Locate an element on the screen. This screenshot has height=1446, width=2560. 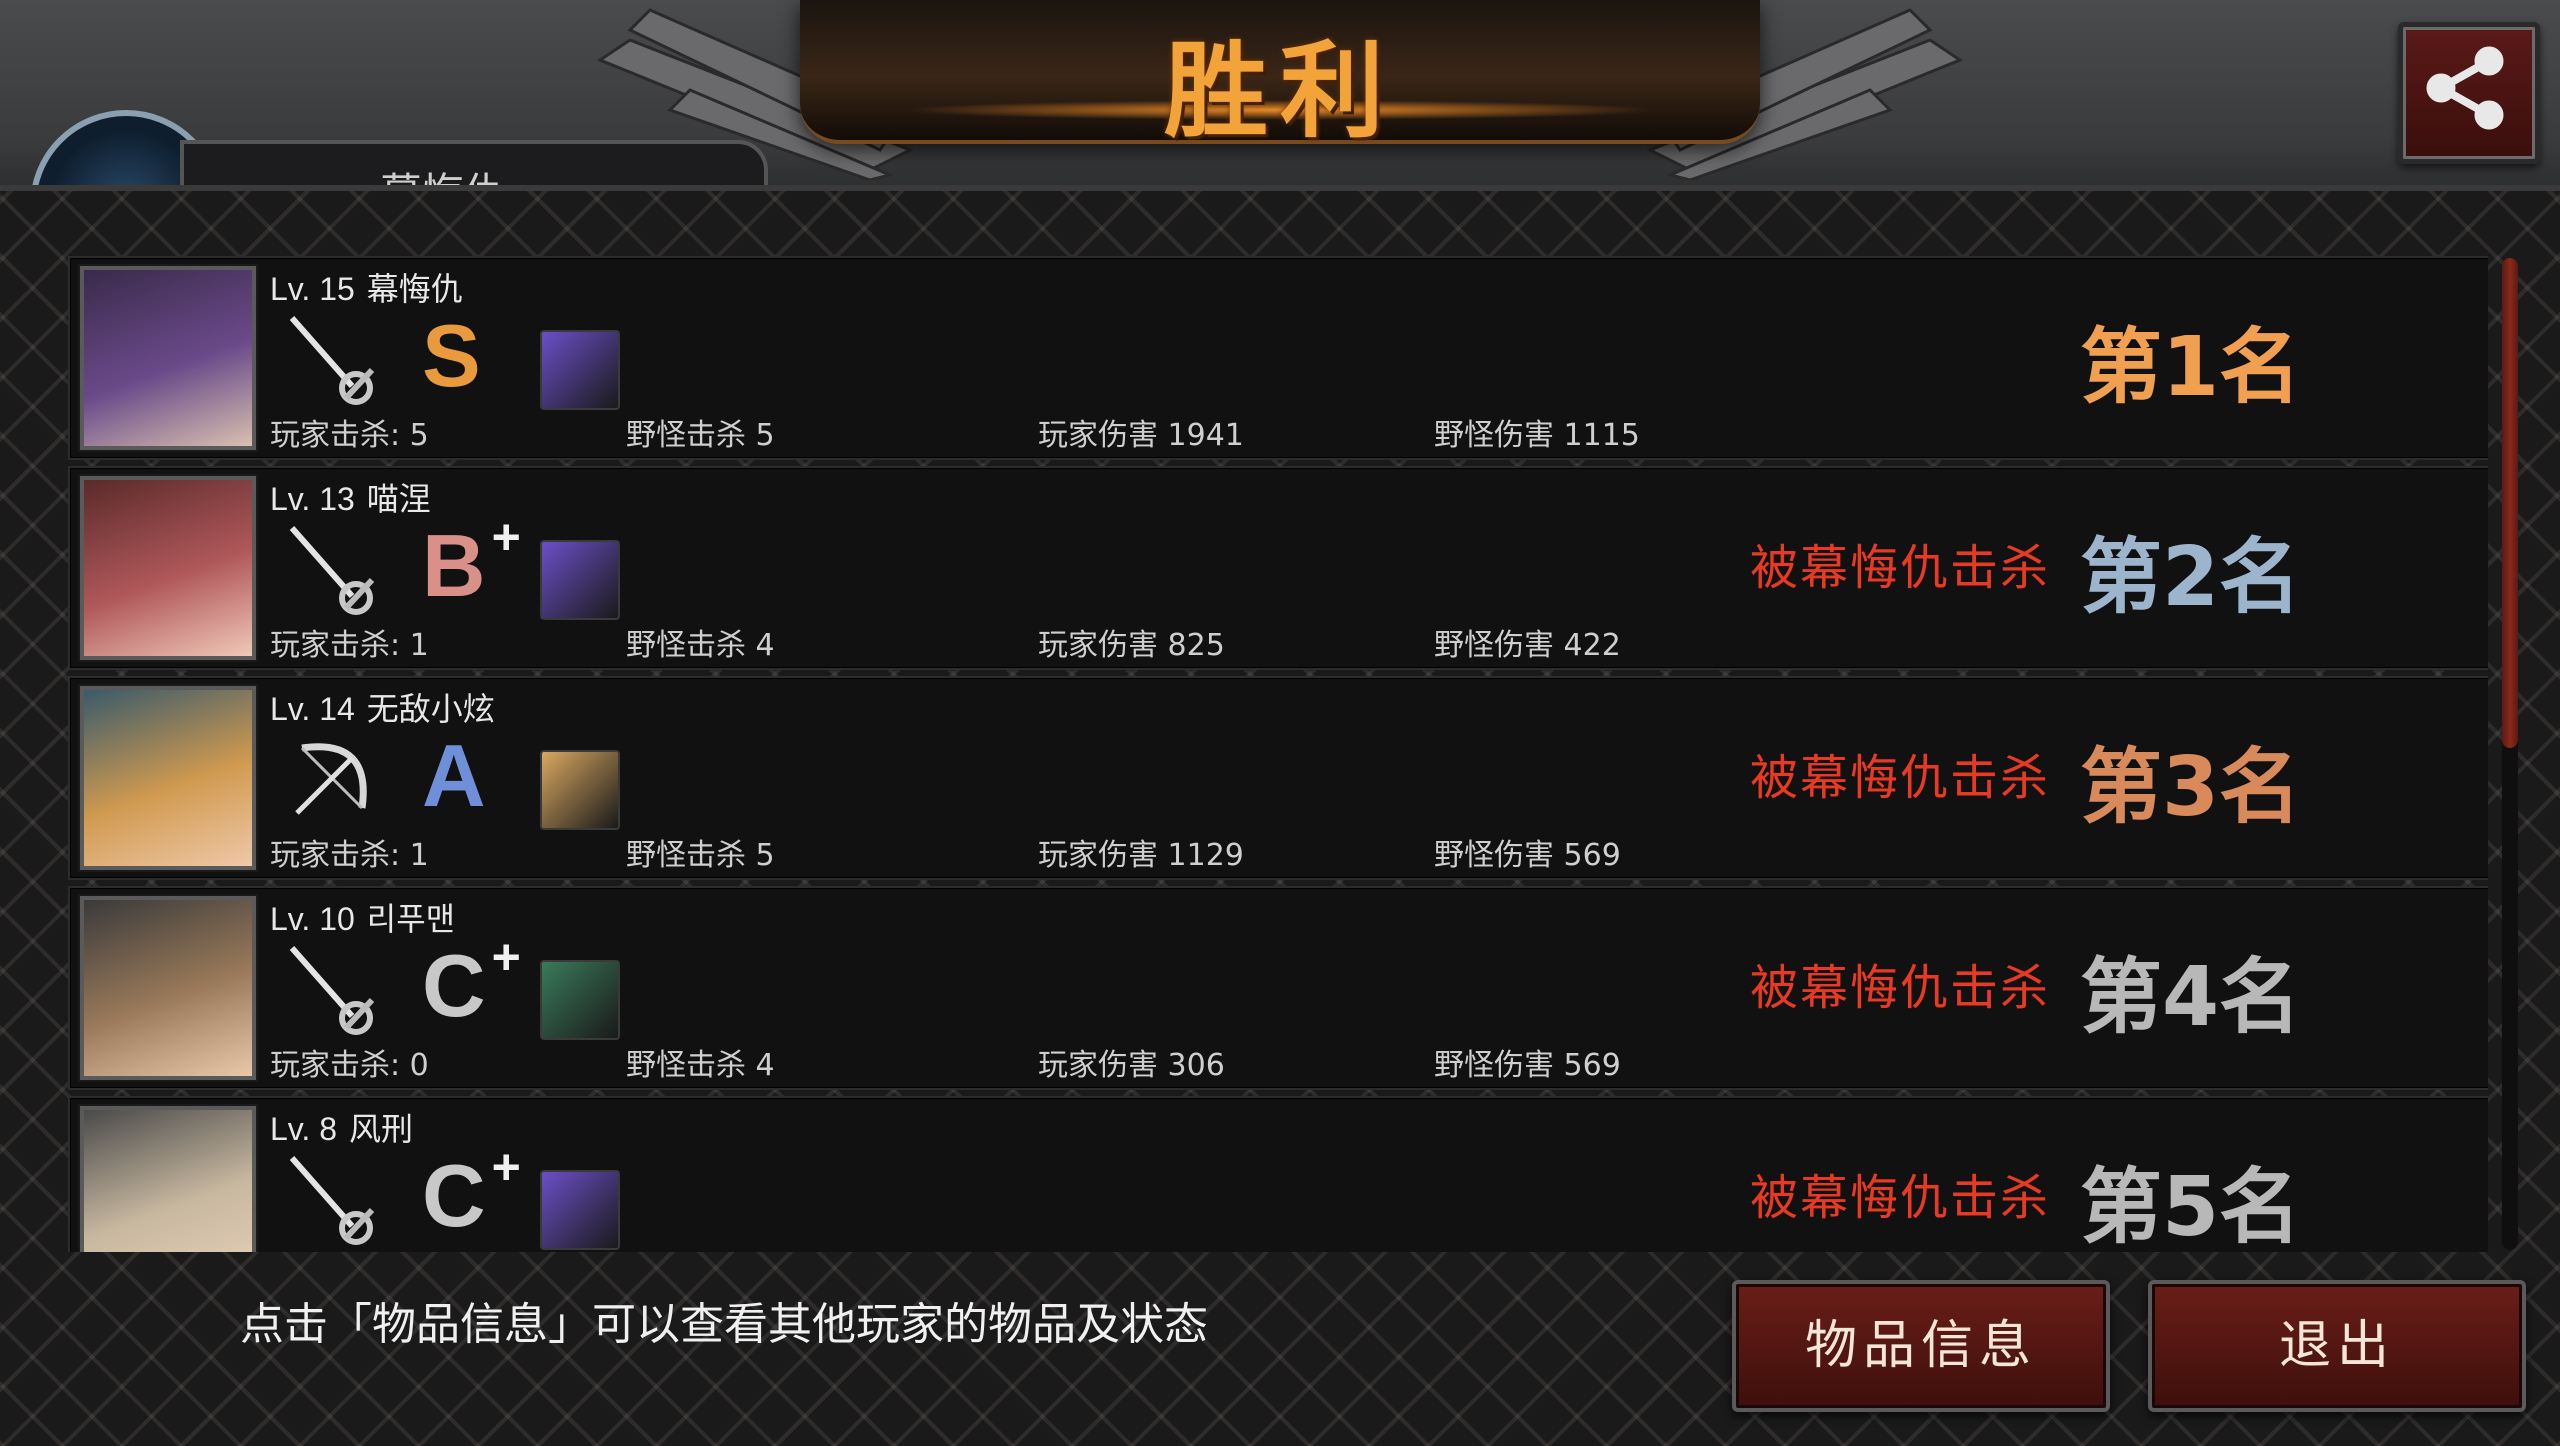
player-level: Lv. 10 is located at coordinates (312, 919).